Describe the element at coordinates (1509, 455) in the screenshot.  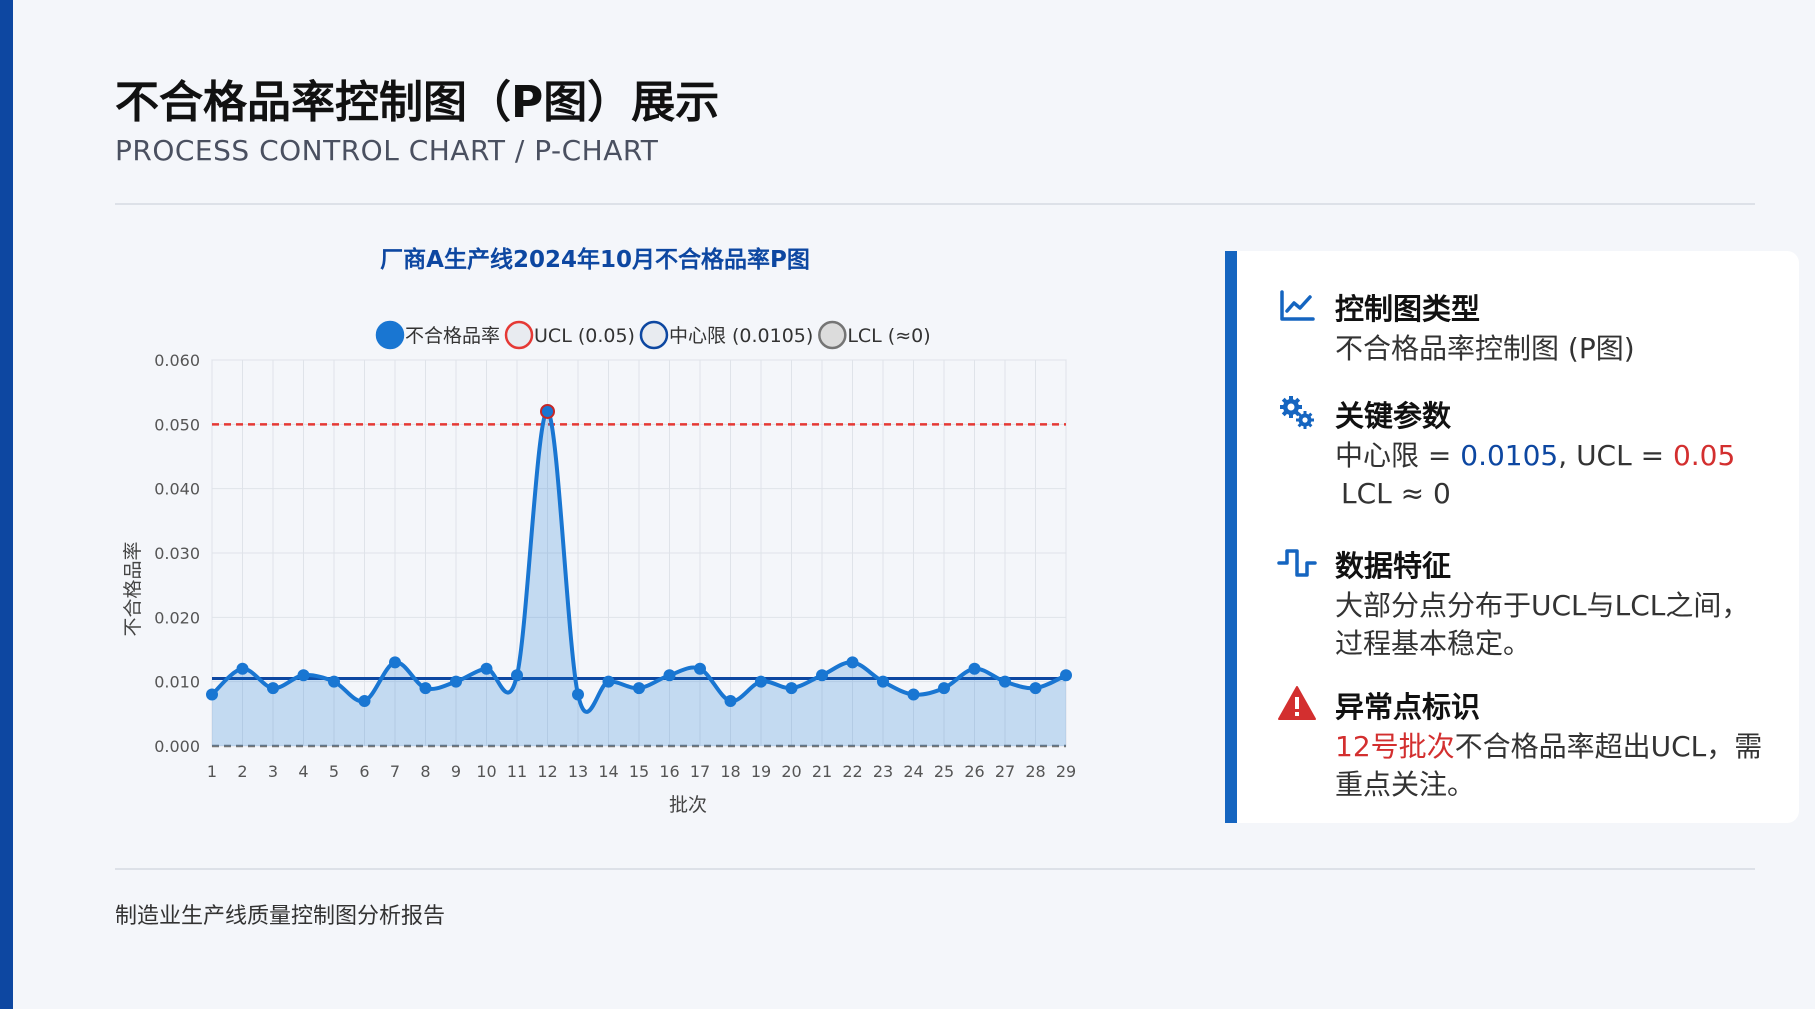
I see `center-value: 0.0105` at that location.